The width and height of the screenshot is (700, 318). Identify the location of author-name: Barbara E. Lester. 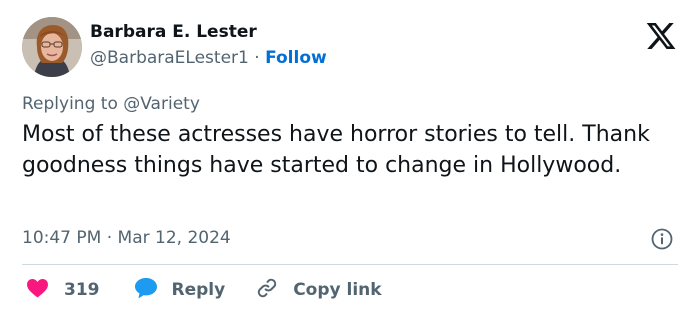
(173, 32).